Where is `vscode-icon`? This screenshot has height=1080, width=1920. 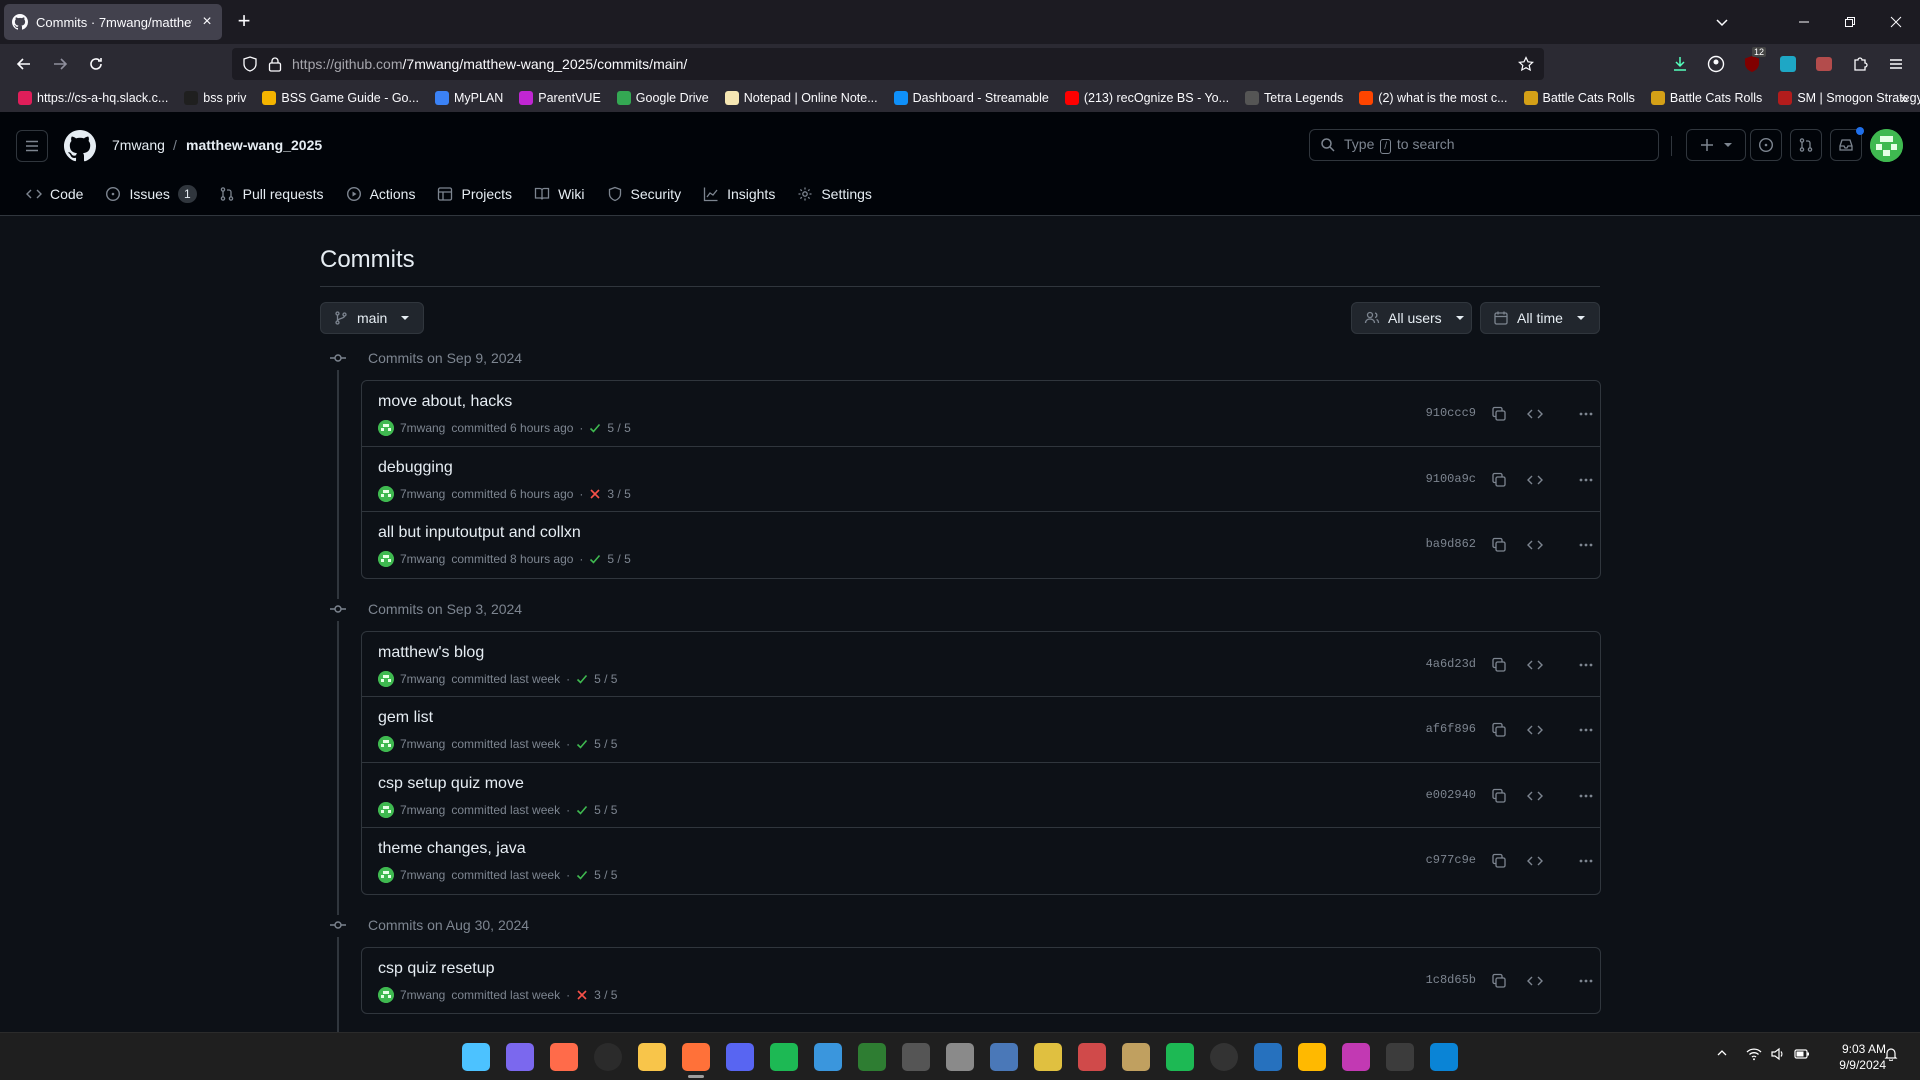
vscode-icon is located at coordinates (1444, 1057).